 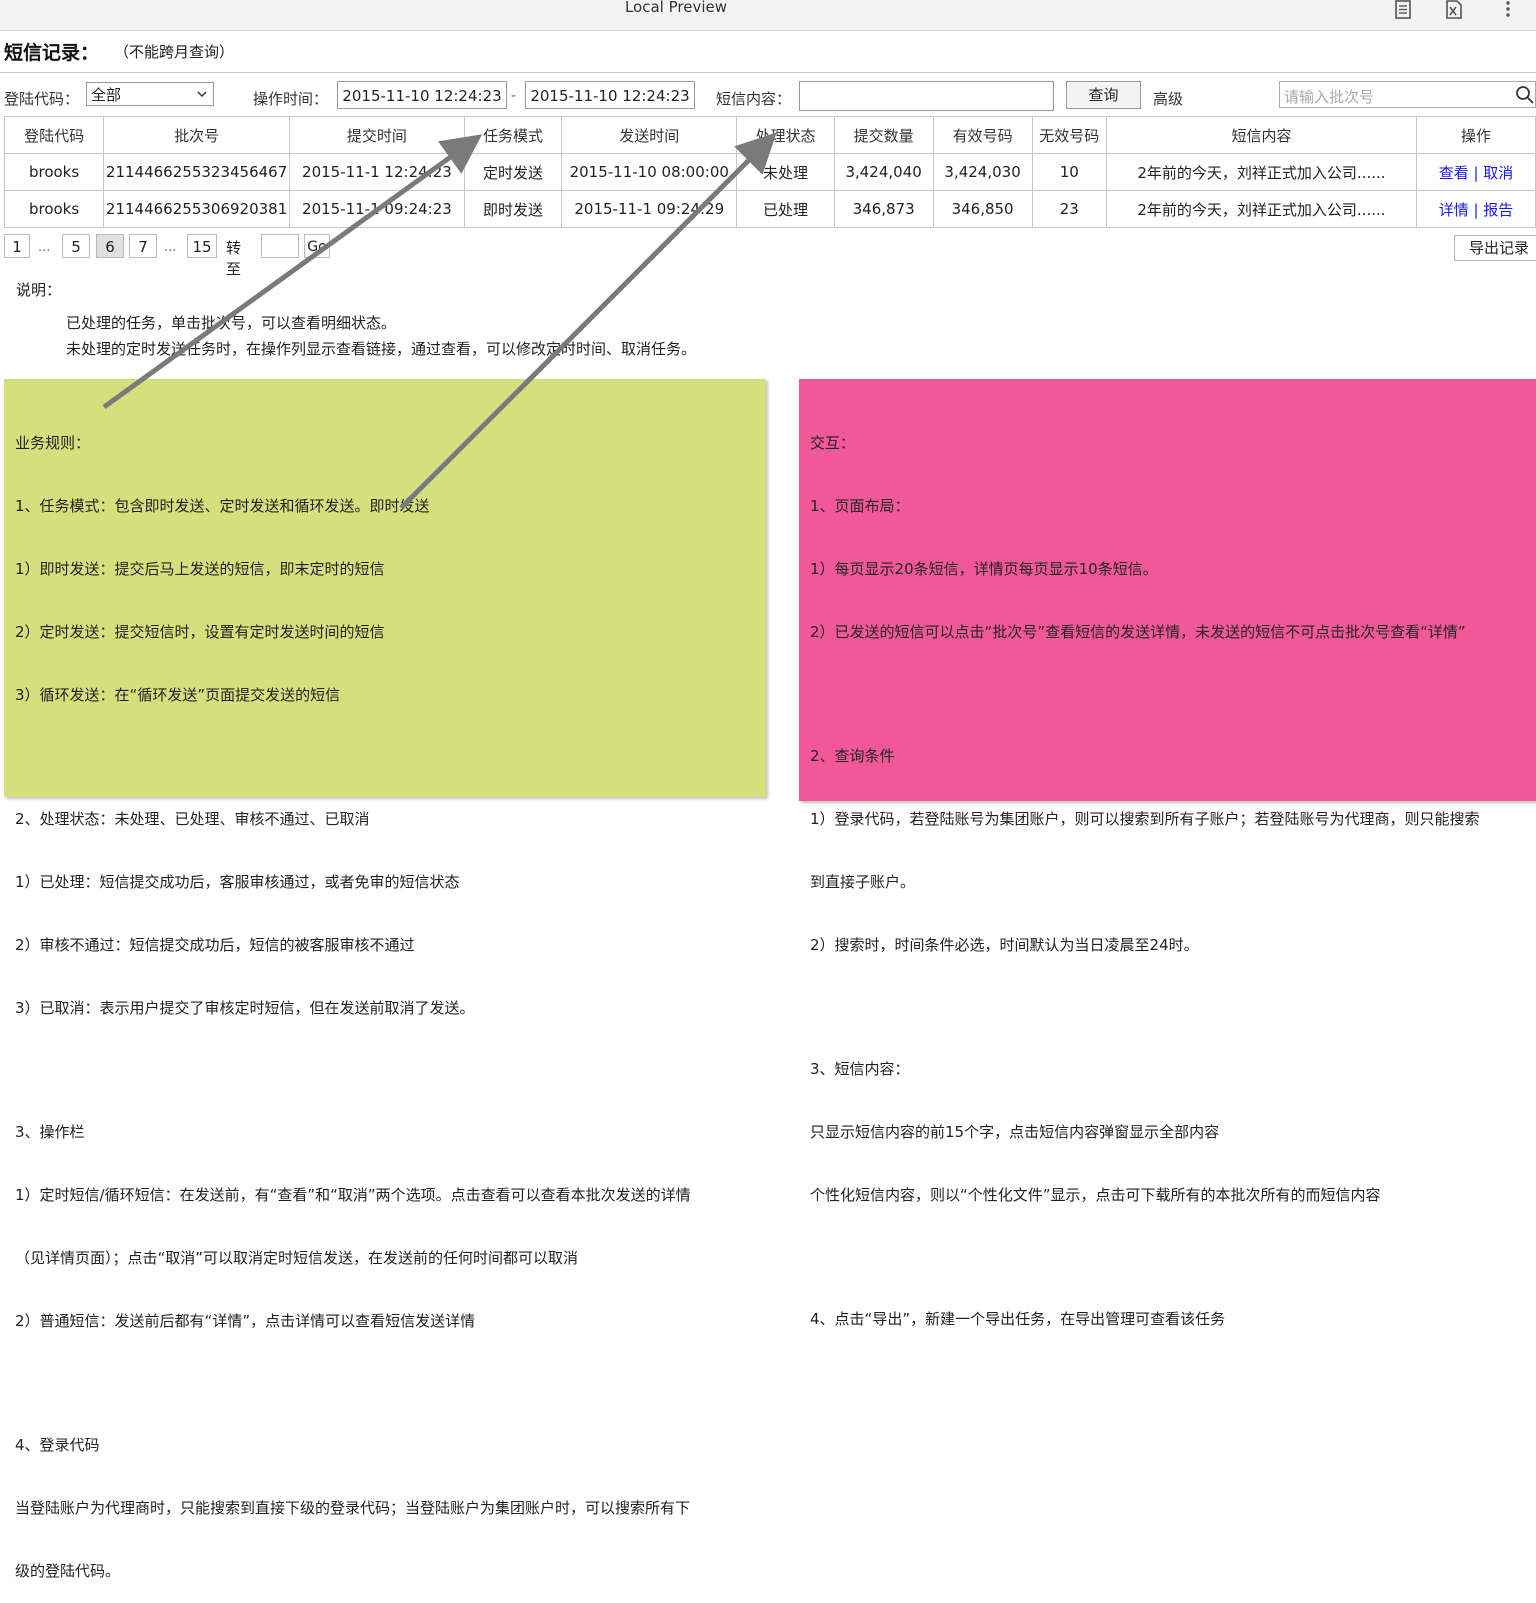 What do you see at coordinates (1509, 10) in the screenshot?
I see `more-vert-icon` at bounding box center [1509, 10].